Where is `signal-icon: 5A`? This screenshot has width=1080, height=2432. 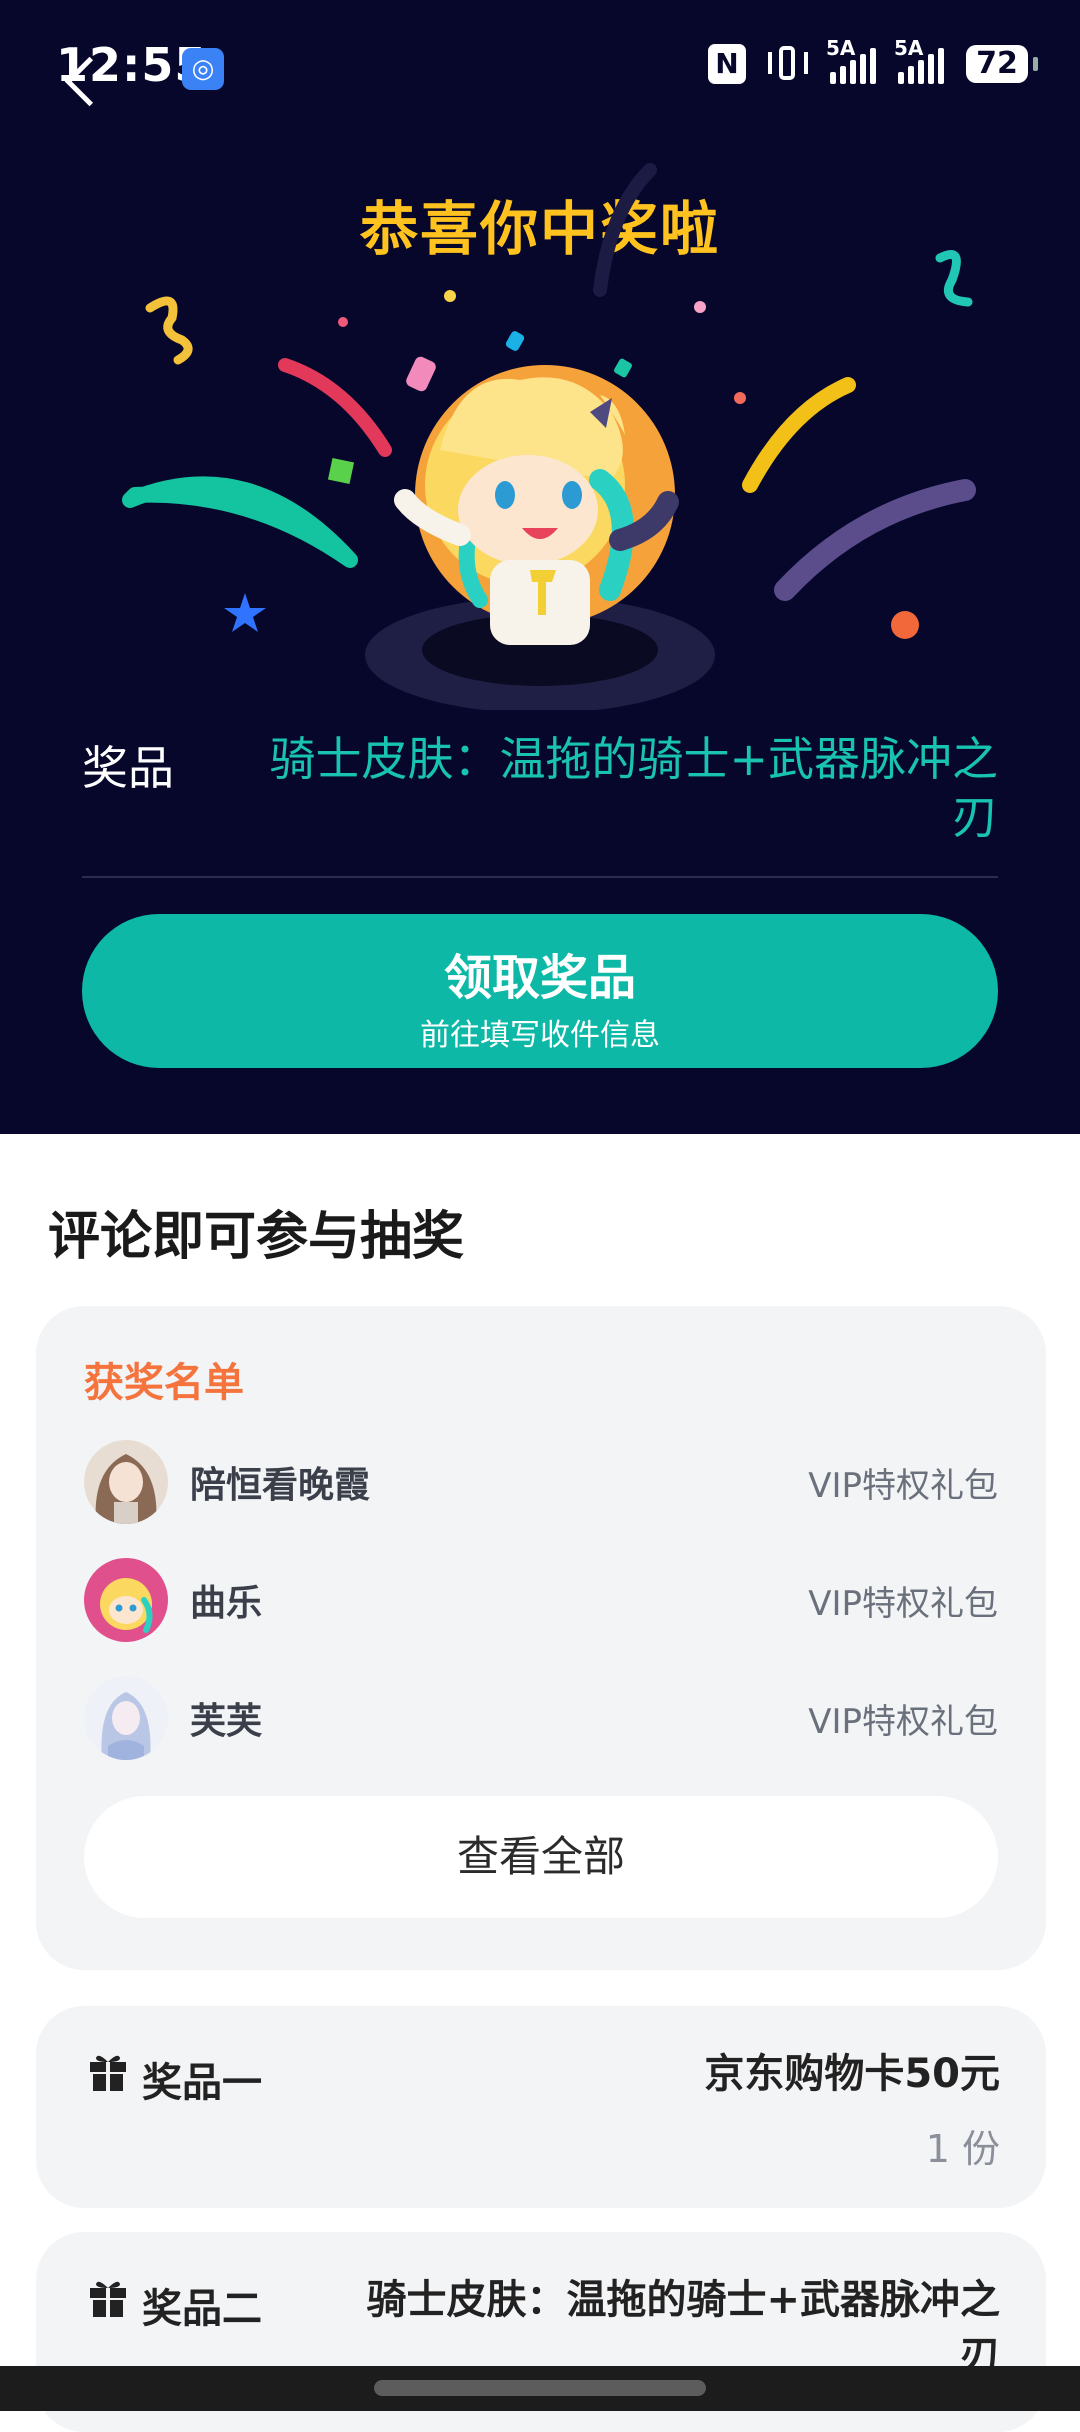 signal-icon: 5A is located at coordinates (851, 60).